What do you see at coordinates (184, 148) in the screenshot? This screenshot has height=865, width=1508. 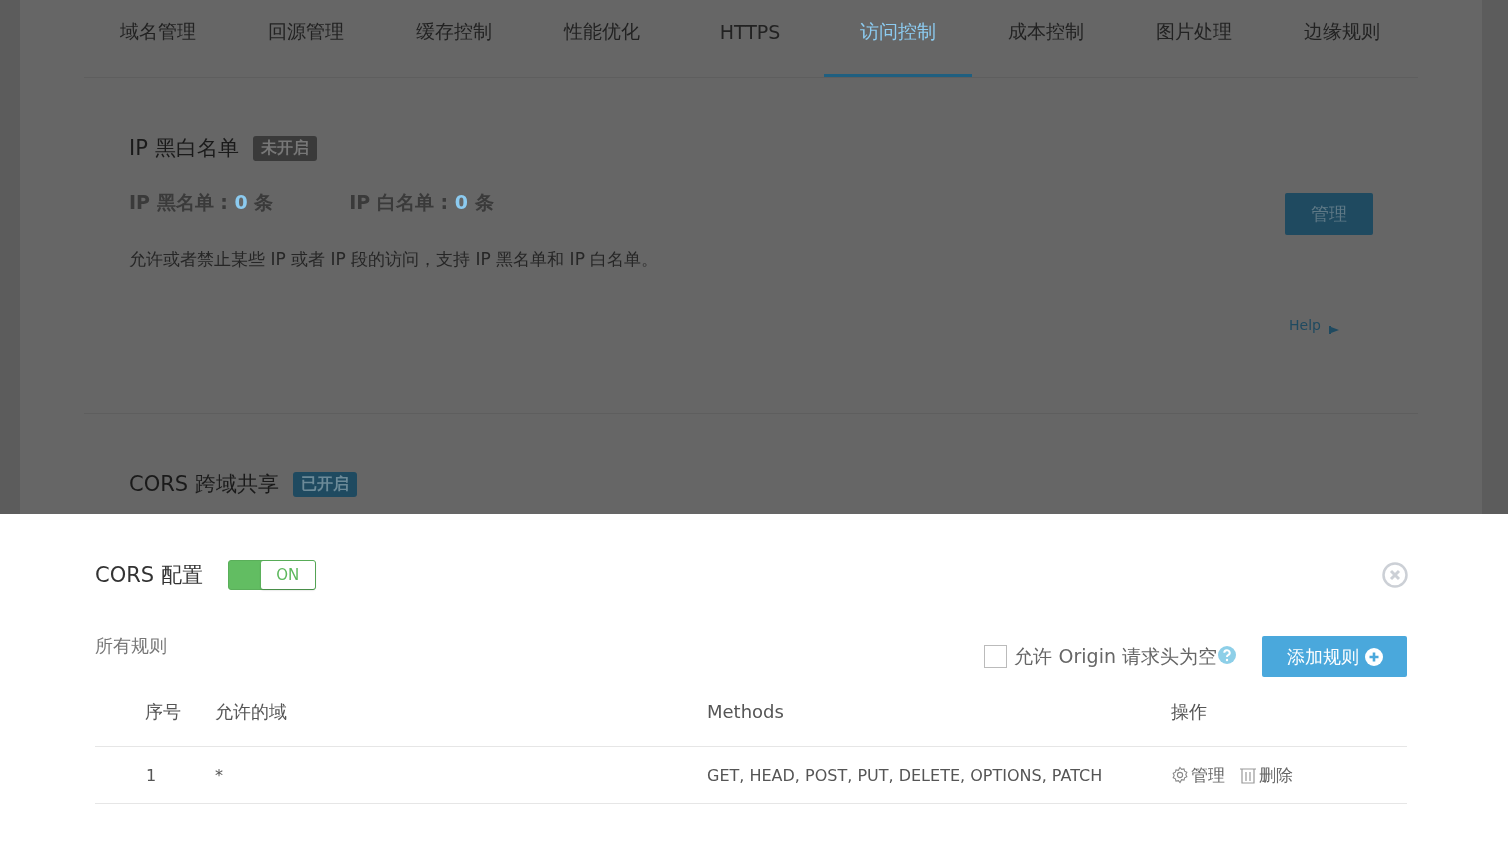 I see `section-title: IP 黑白名单` at bounding box center [184, 148].